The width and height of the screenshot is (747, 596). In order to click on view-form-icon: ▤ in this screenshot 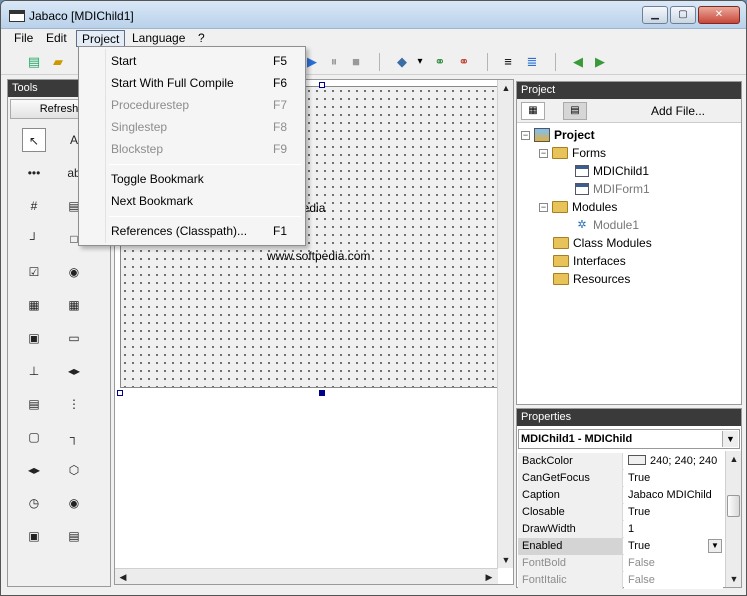, I will do `click(575, 111)`.